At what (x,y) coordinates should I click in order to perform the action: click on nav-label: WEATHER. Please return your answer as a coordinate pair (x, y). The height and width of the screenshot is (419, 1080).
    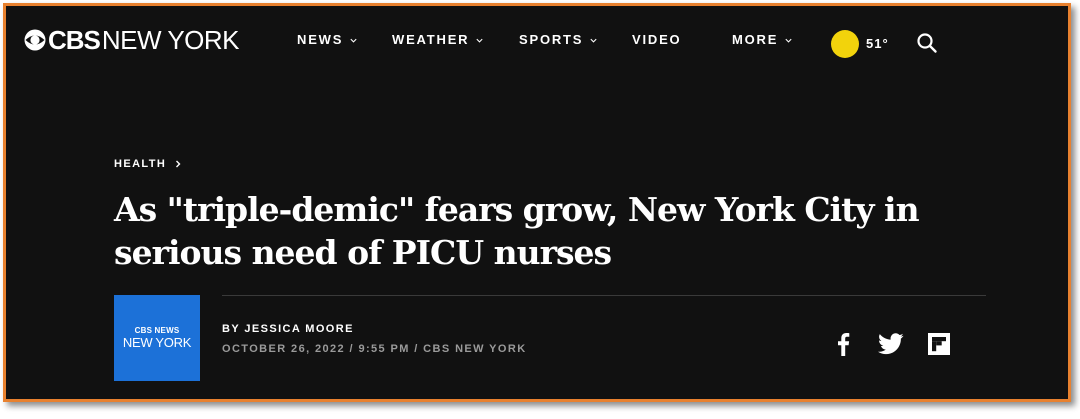
    Looking at the image, I should click on (431, 39).